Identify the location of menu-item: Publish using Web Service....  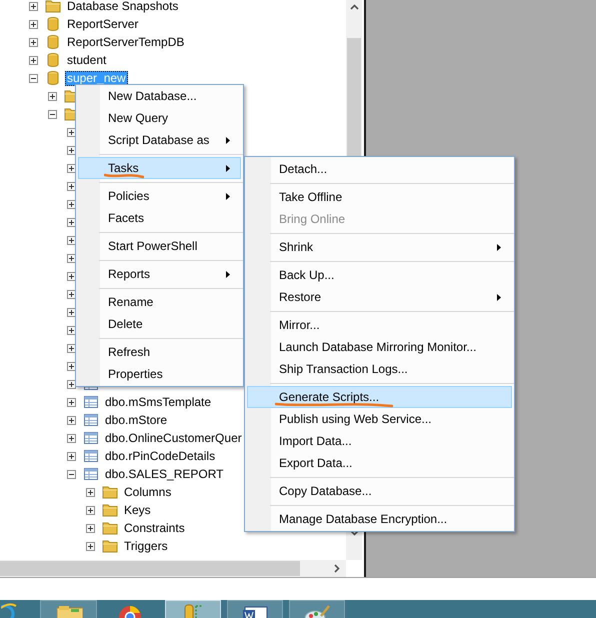
(379, 419).